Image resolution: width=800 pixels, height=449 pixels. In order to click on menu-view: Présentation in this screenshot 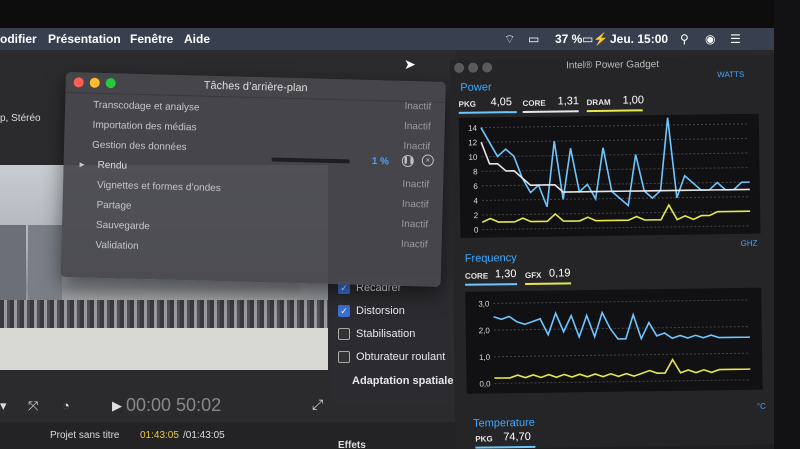, I will do `click(84, 39)`.